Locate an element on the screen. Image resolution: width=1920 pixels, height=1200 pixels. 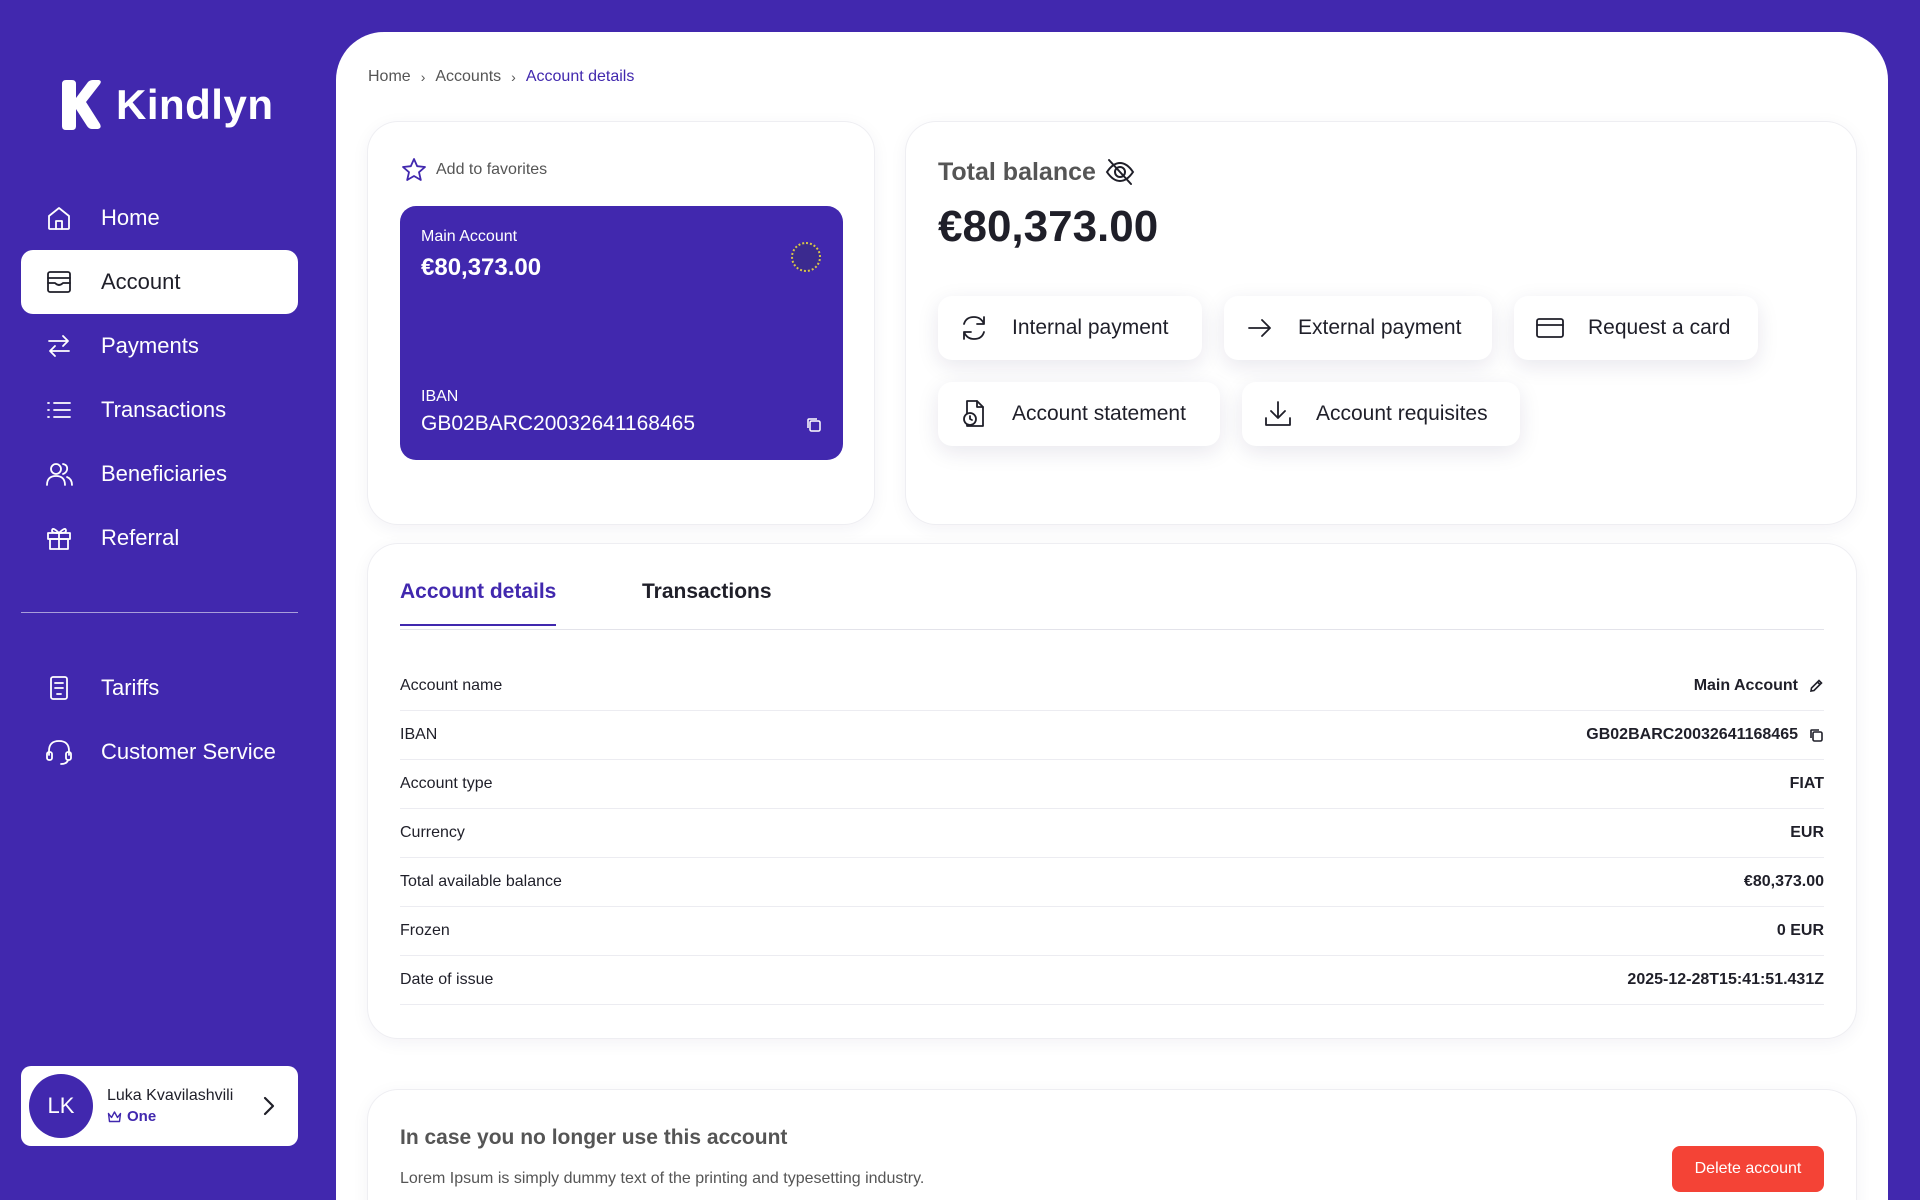
delete-account-button: Delete account is located at coordinates (1748, 1169).